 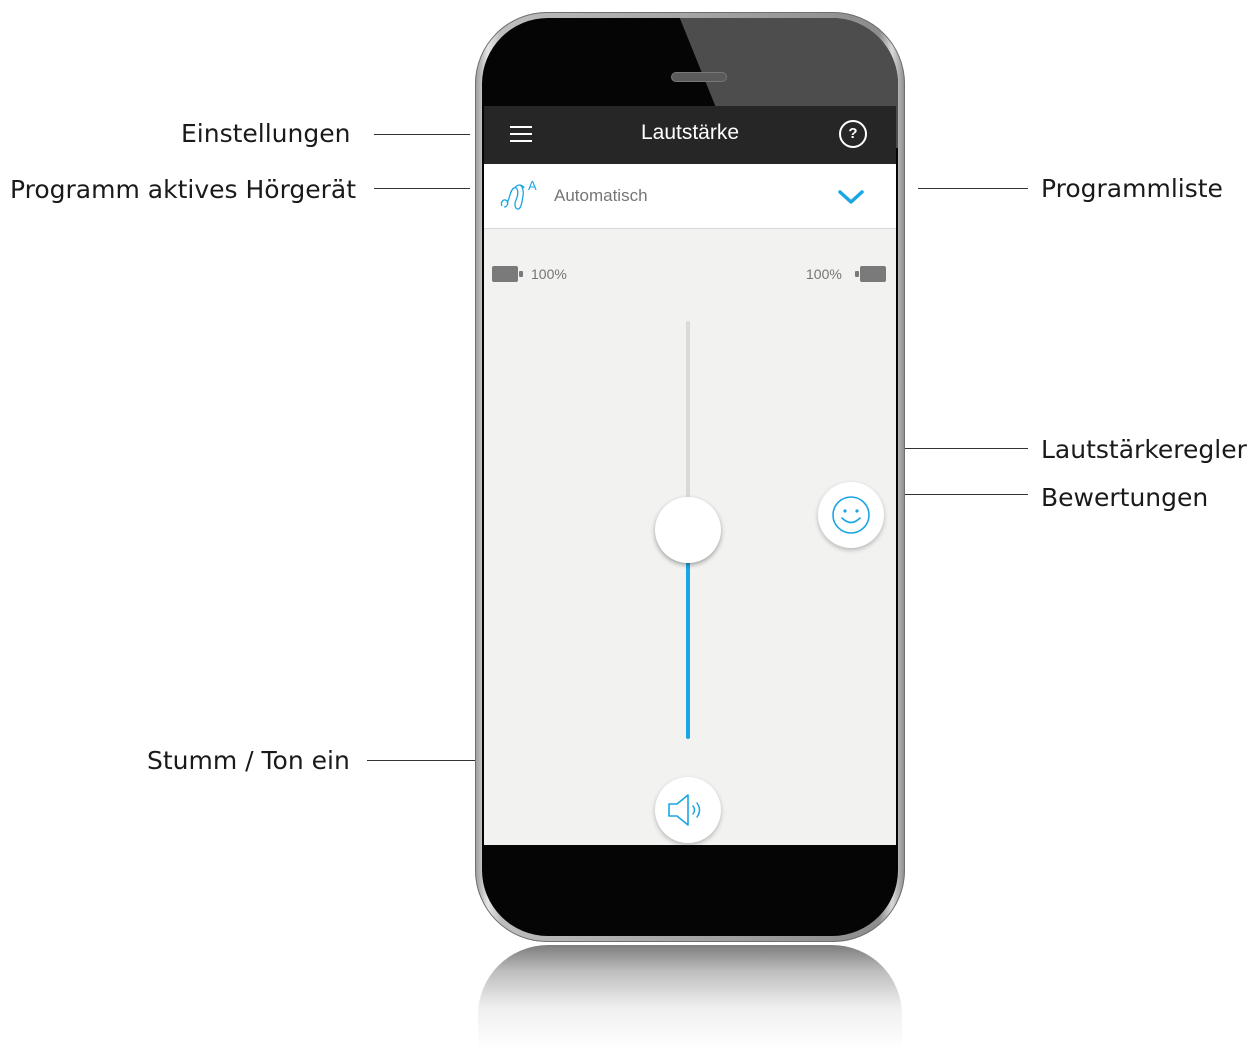 I want to click on speaker-icon, so click(x=684, y=810).